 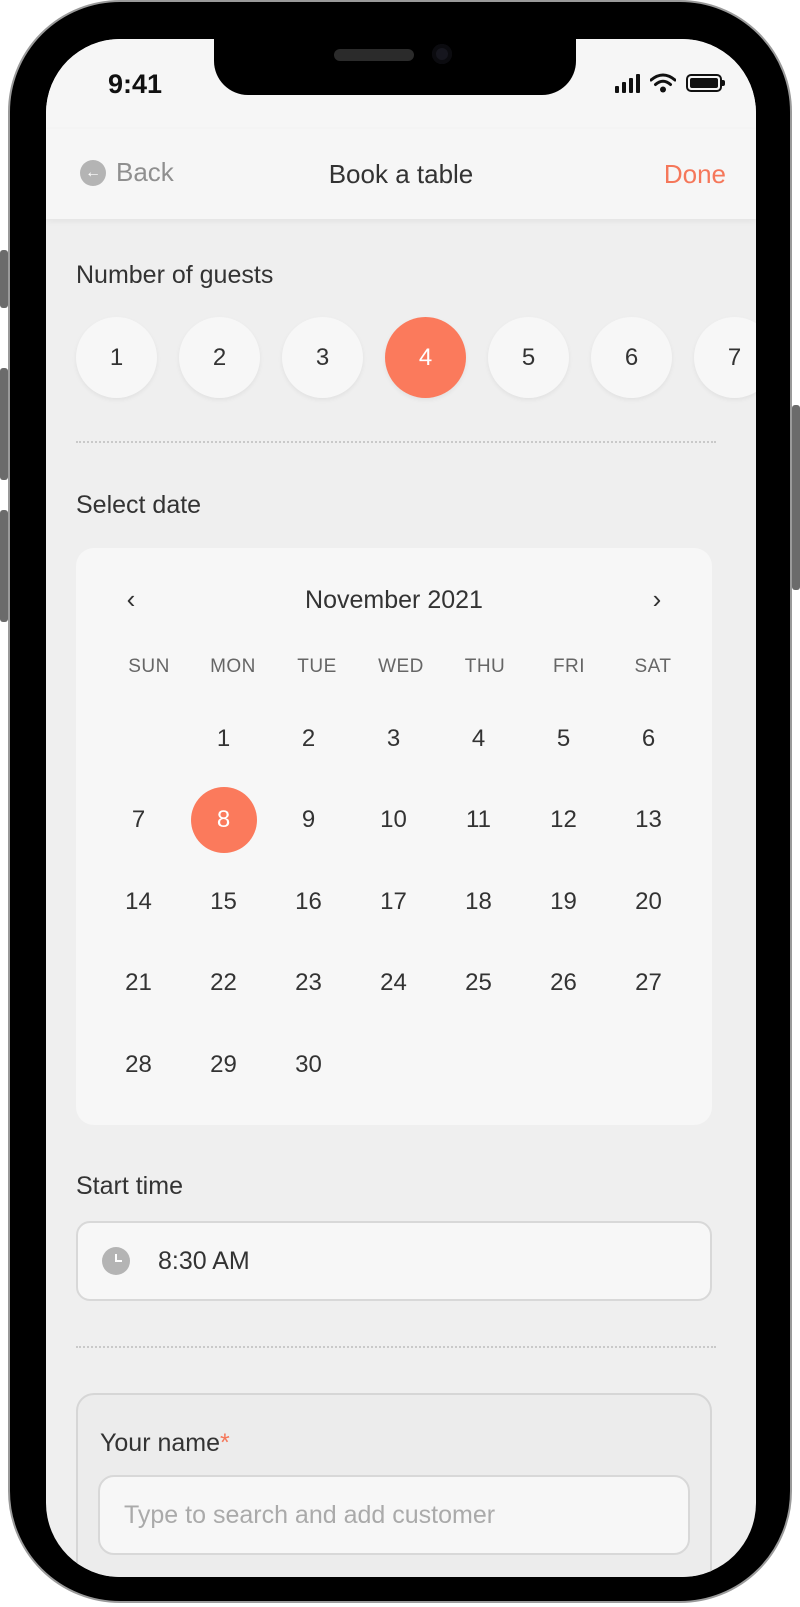 I want to click on calendar-day-number: 18, so click(x=478, y=901).